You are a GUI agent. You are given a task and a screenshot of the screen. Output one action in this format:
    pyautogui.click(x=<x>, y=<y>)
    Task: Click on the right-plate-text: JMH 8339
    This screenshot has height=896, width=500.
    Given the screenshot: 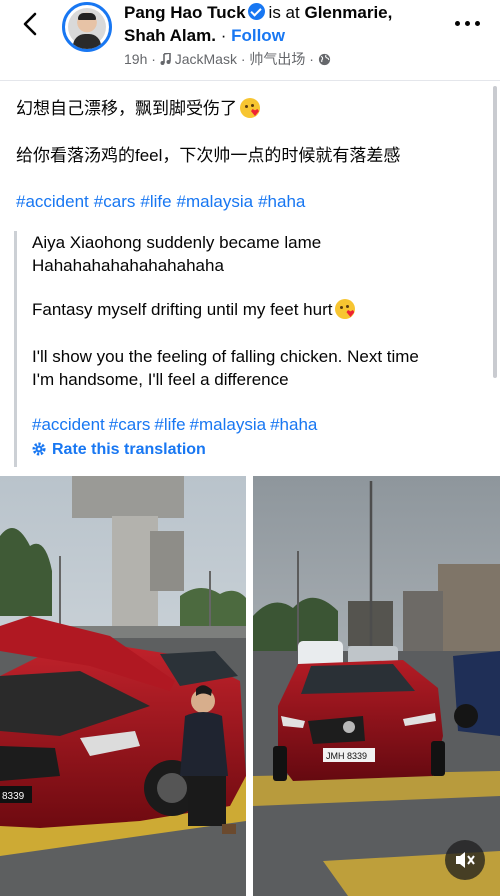 What is the action you would take?
    pyautogui.click(x=346, y=756)
    